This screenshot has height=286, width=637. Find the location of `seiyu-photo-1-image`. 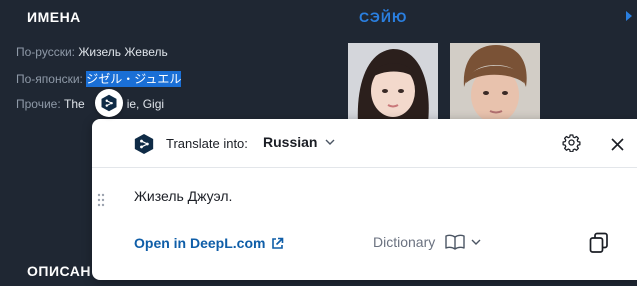

seiyu-photo-1-image is located at coordinates (393, 83).